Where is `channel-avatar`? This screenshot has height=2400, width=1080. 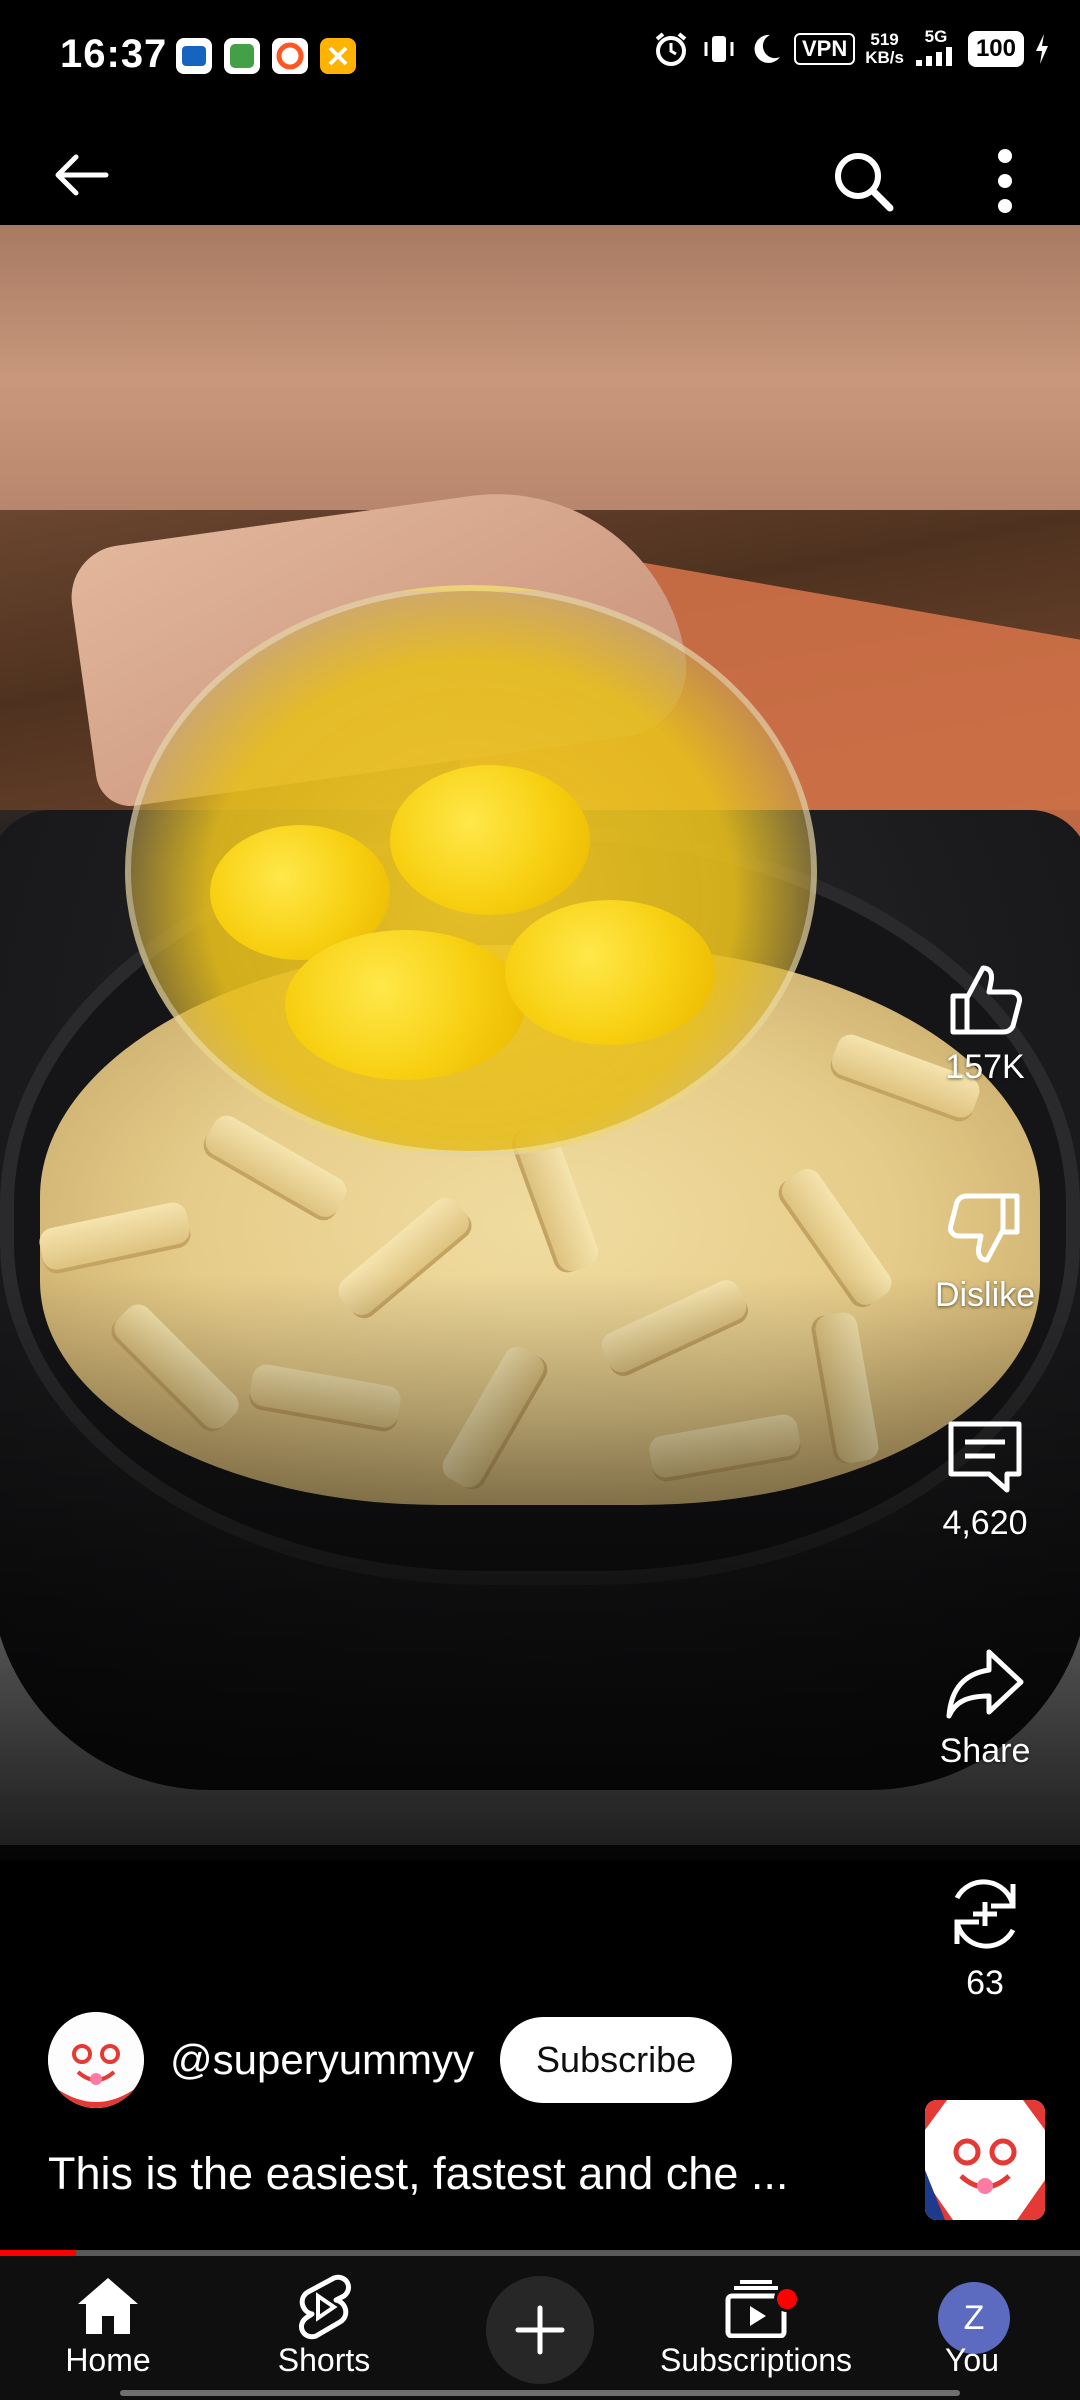 channel-avatar is located at coordinates (96, 2060).